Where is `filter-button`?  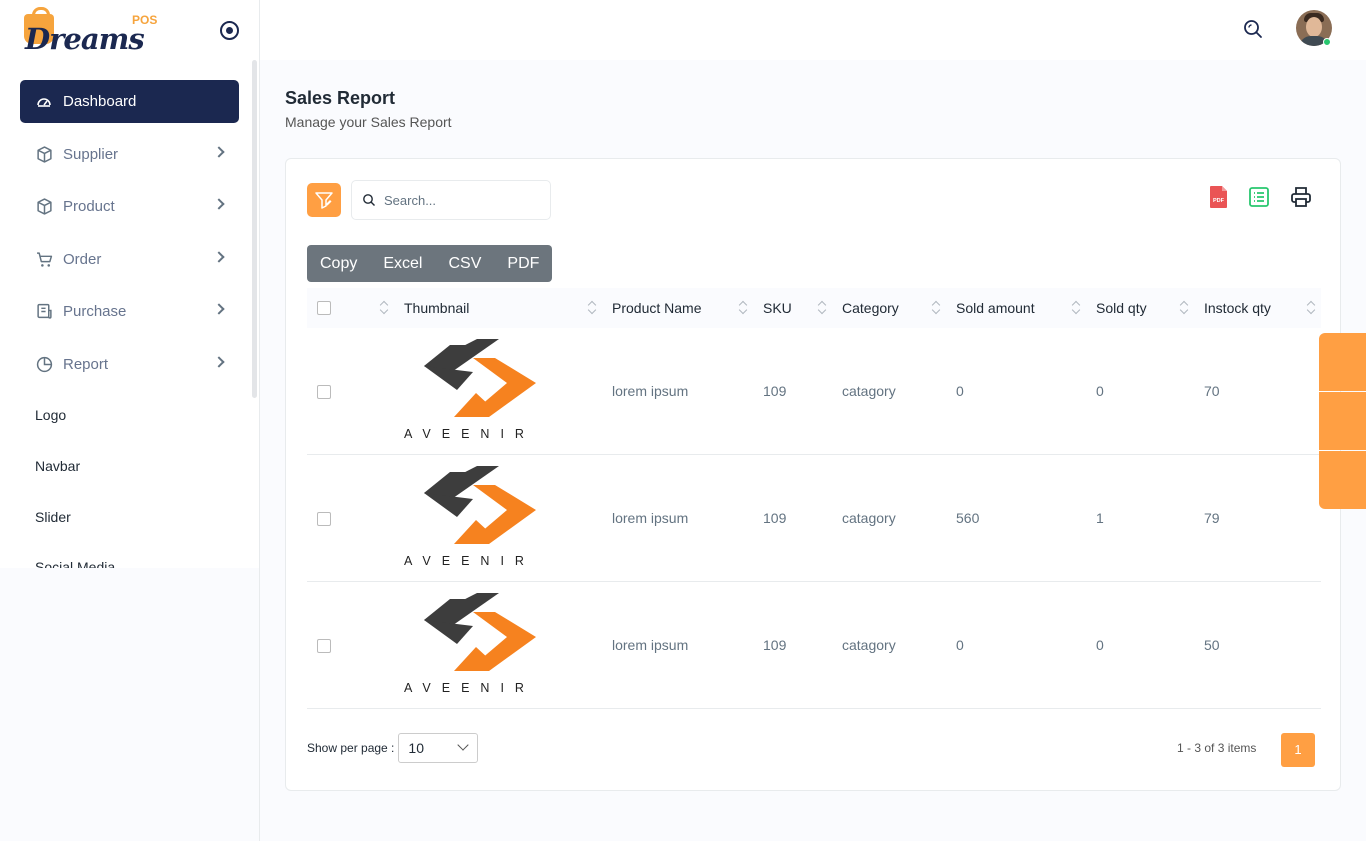 filter-button is located at coordinates (324, 200).